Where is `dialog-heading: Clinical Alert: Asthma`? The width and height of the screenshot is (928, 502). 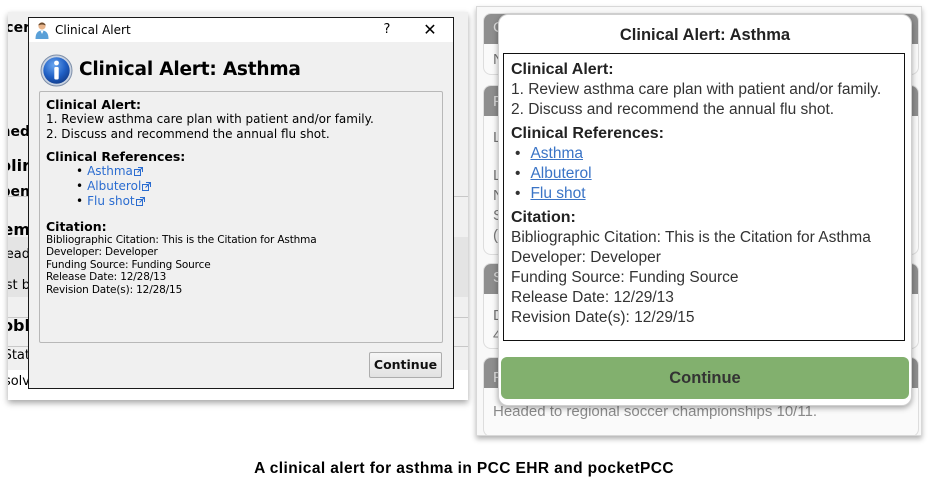 dialog-heading: Clinical Alert: Asthma is located at coordinates (190, 69).